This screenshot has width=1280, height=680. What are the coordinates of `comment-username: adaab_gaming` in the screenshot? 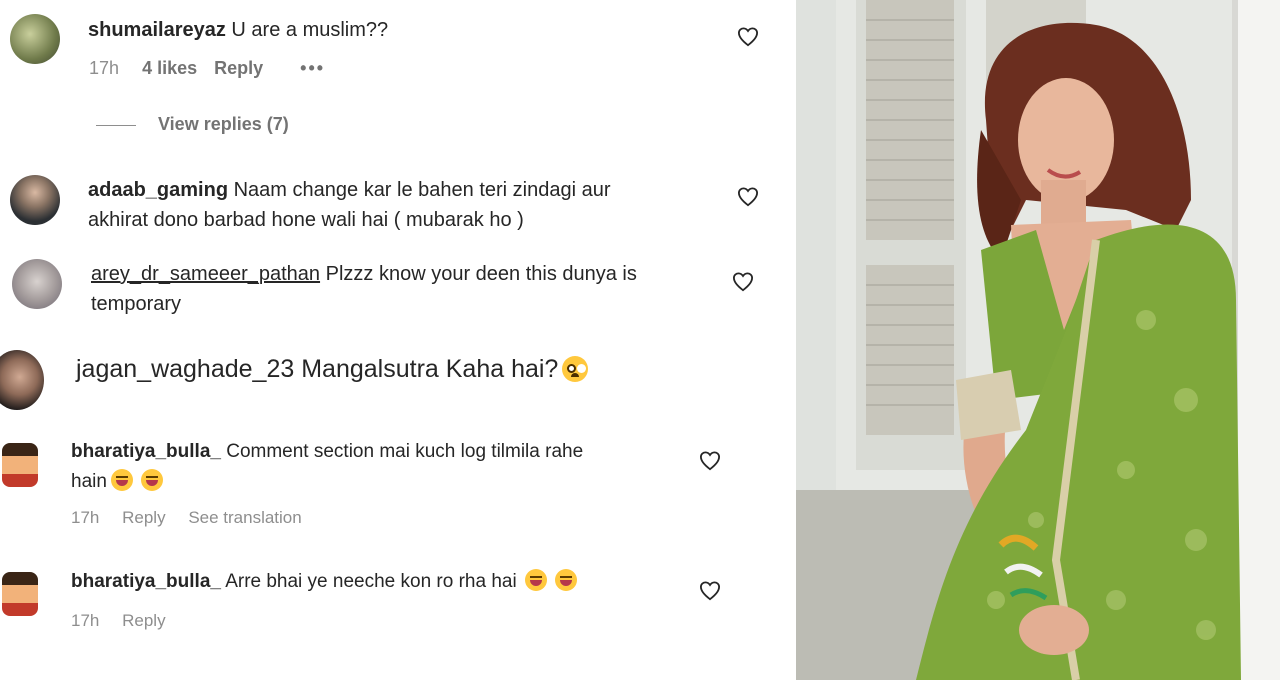 It's located at (158, 190).